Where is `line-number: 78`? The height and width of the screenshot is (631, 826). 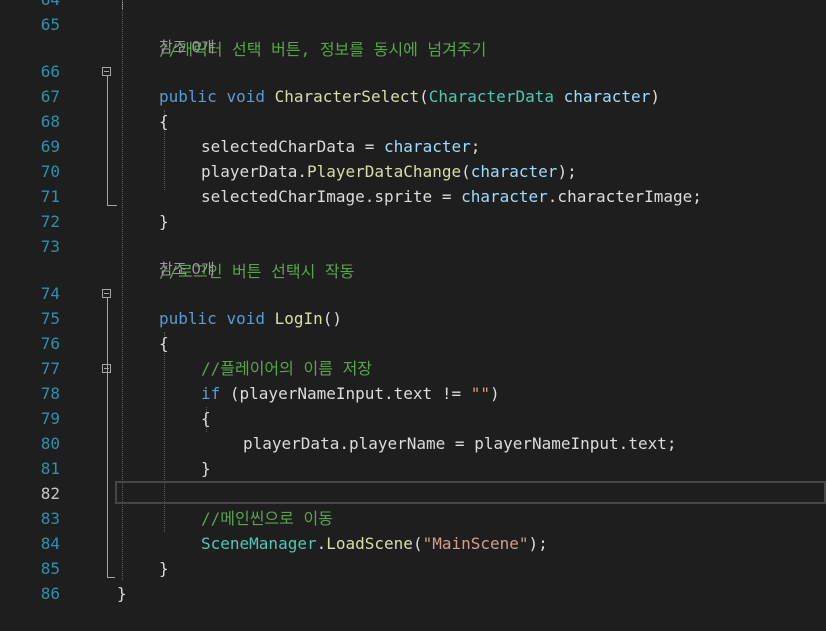
line-number: 78 is located at coordinates (50, 393).